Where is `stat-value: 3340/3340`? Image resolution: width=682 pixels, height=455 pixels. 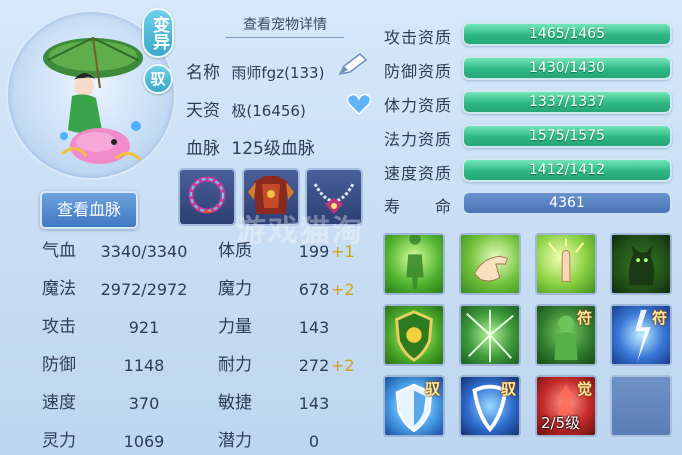
stat-value: 3340/3340 is located at coordinates (144, 251).